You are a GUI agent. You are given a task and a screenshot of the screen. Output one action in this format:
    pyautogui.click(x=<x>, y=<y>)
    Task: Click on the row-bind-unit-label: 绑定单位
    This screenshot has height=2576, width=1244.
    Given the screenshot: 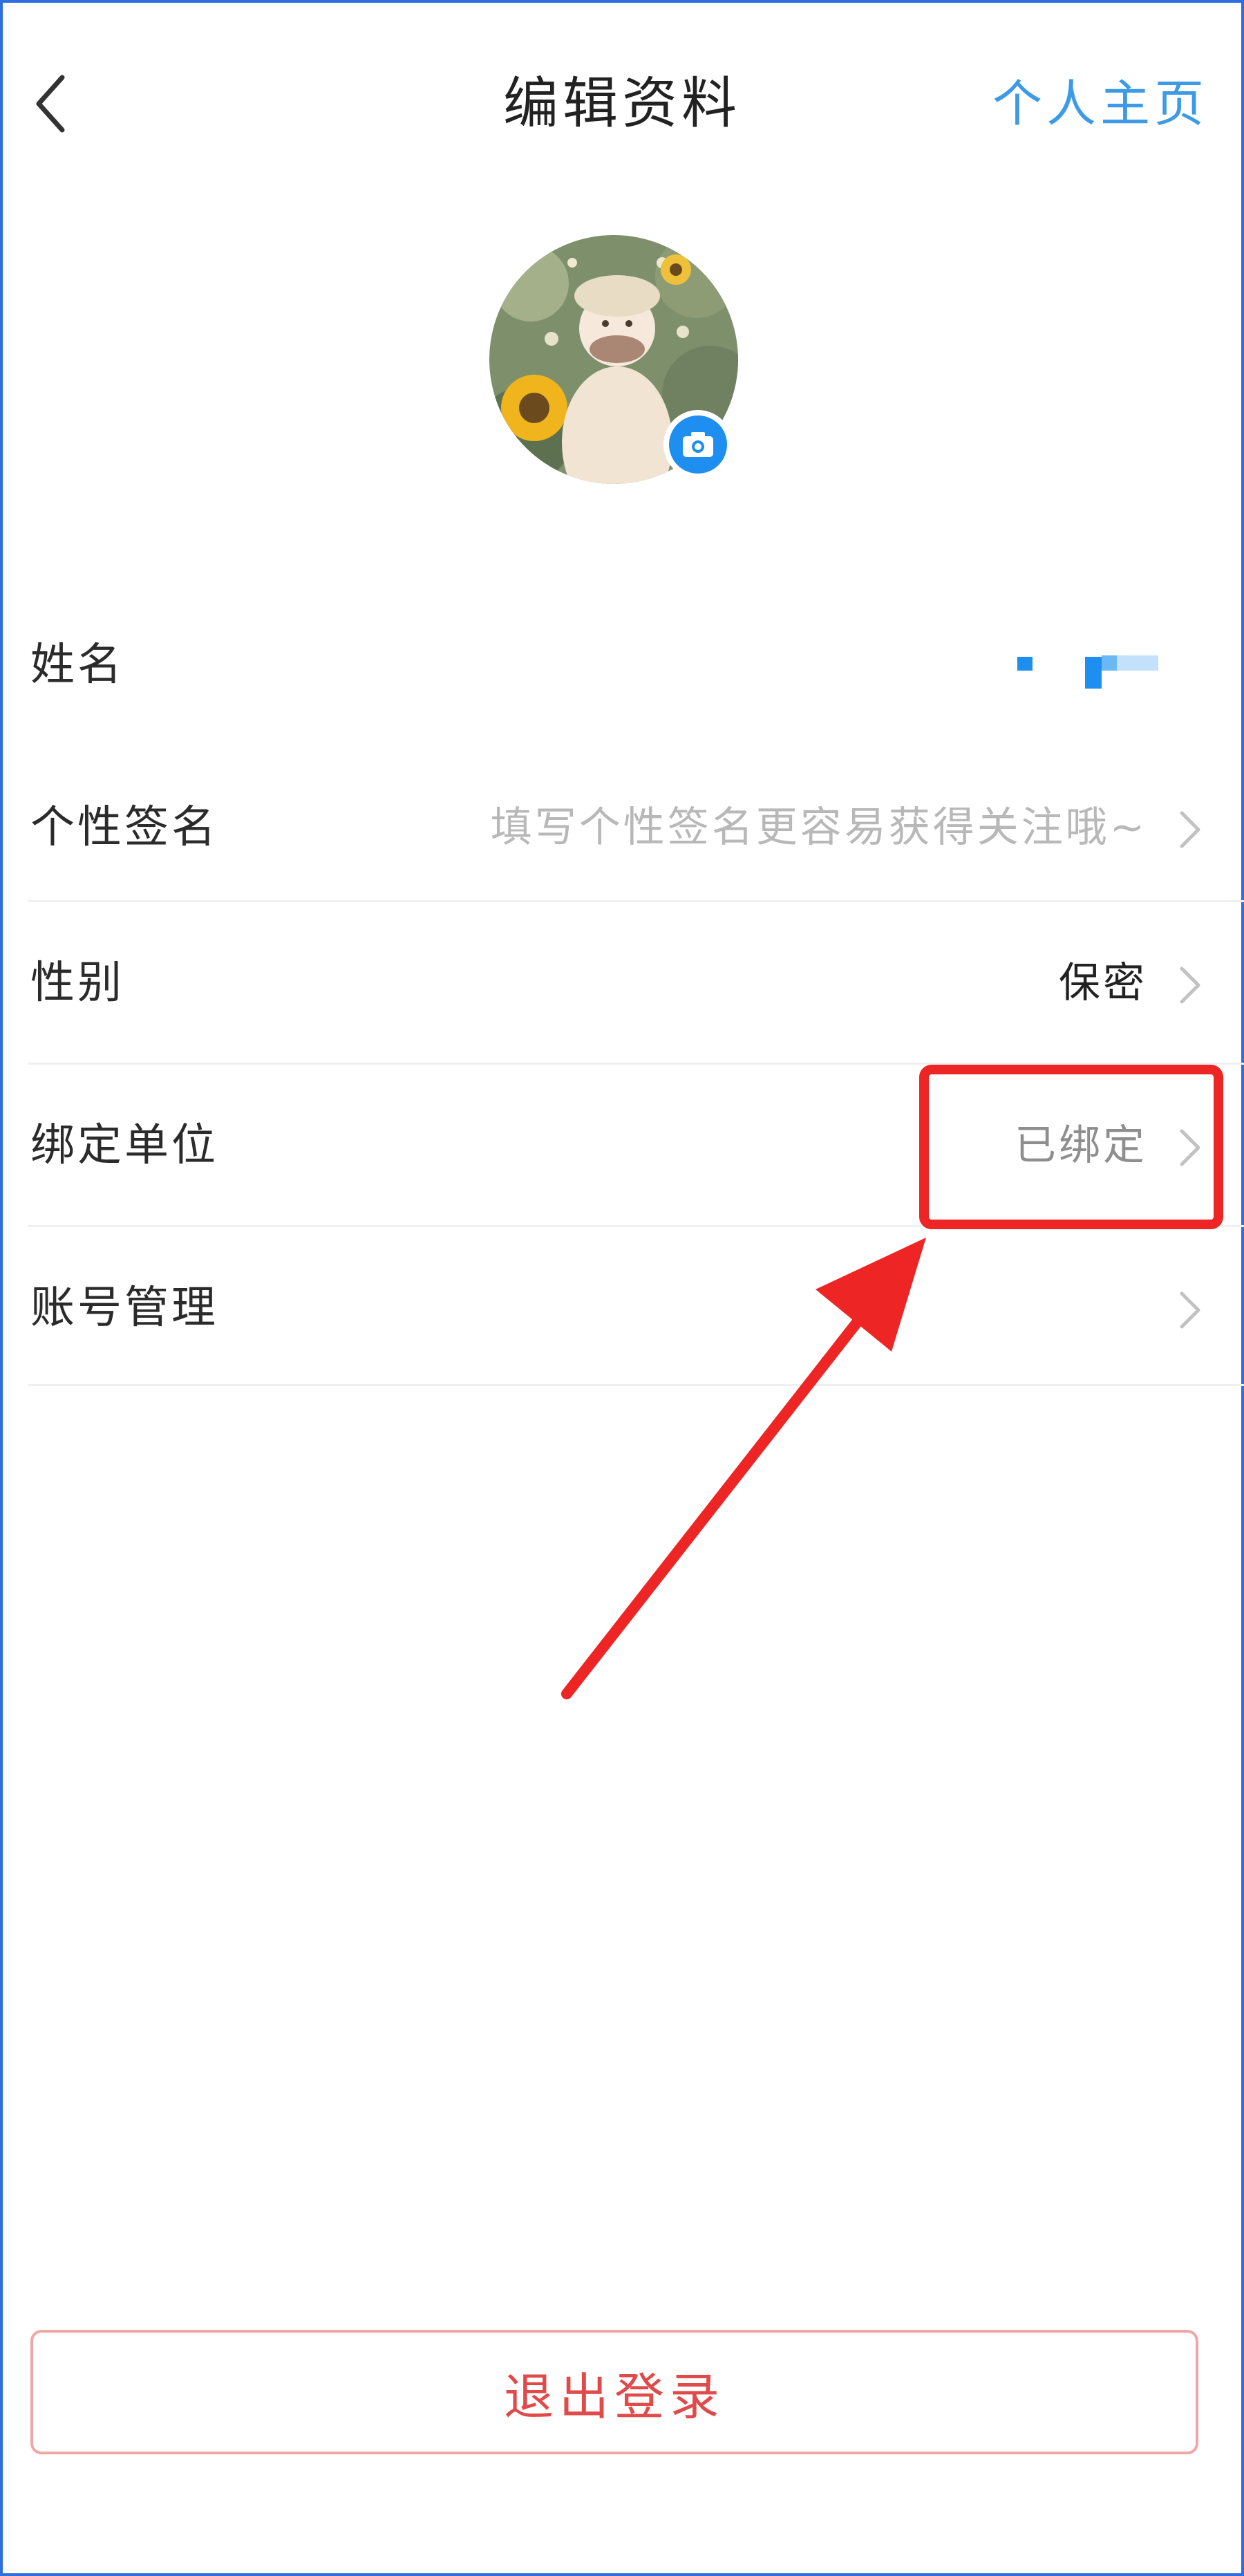 What is the action you would take?
    pyautogui.click(x=124, y=1145)
    